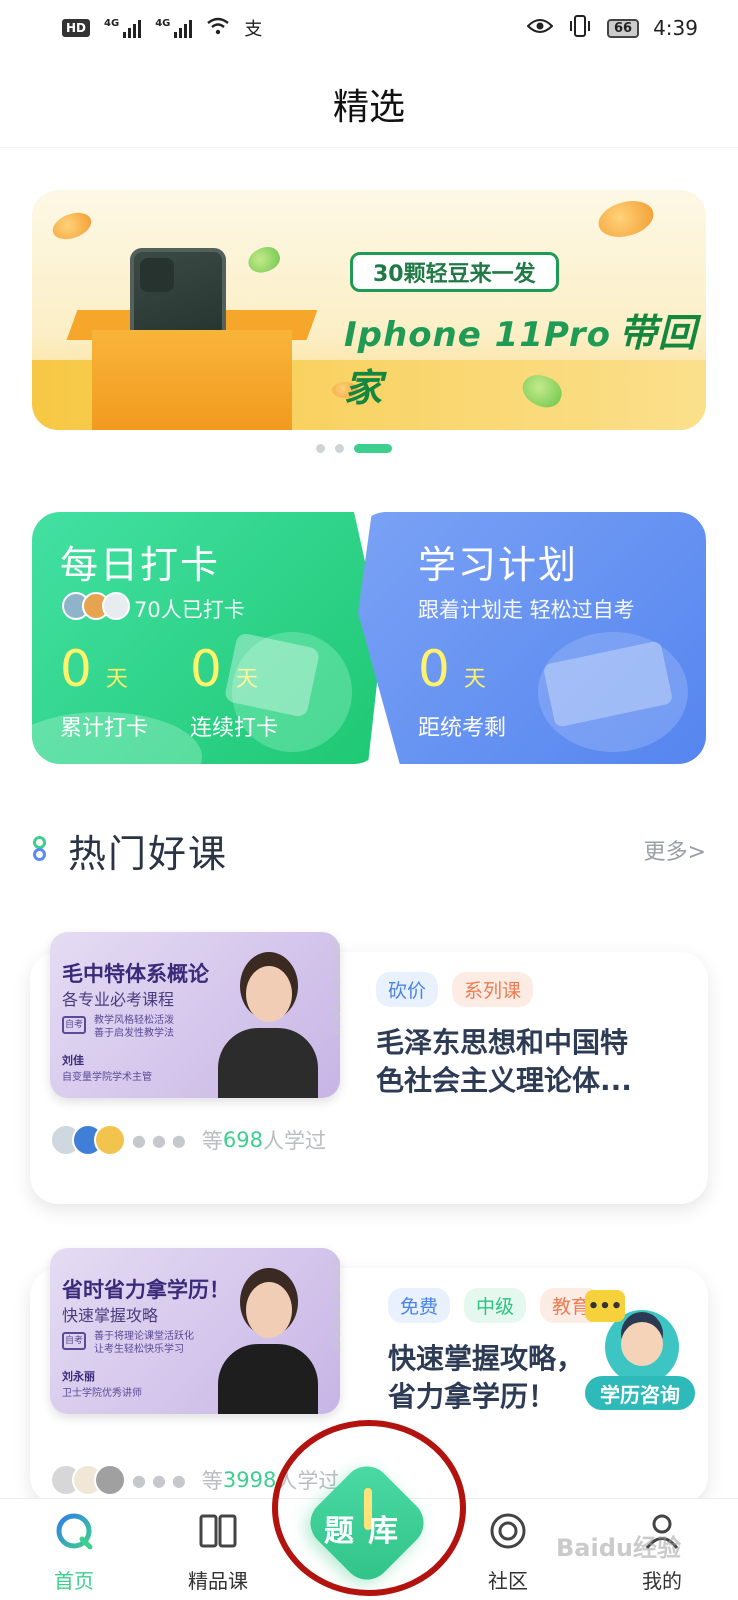 This screenshot has height=1600, width=738. I want to click on book-icon, so click(218, 1531).